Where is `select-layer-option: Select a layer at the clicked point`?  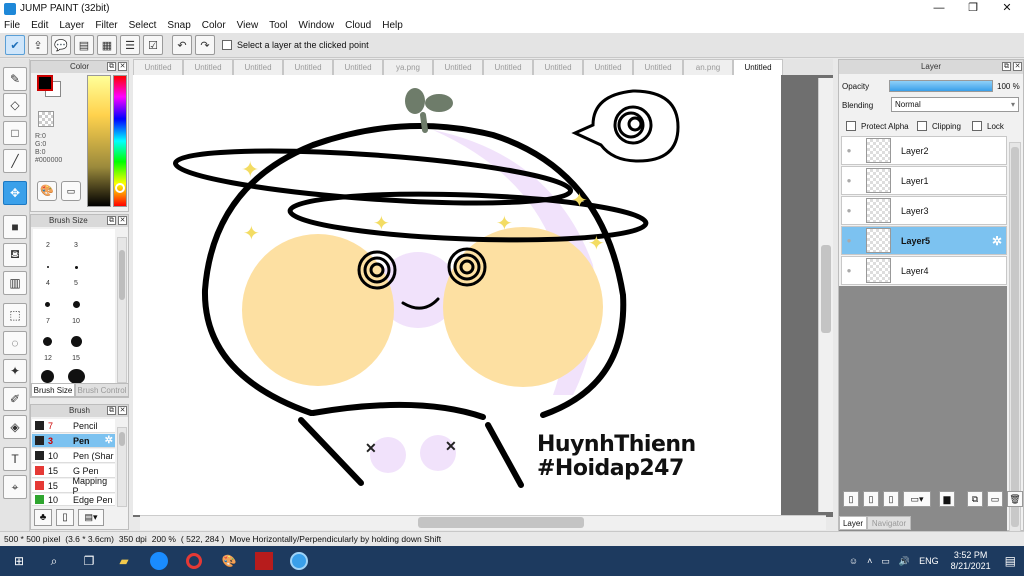 select-layer-option: Select a layer at the clicked point is located at coordinates (295, 45).